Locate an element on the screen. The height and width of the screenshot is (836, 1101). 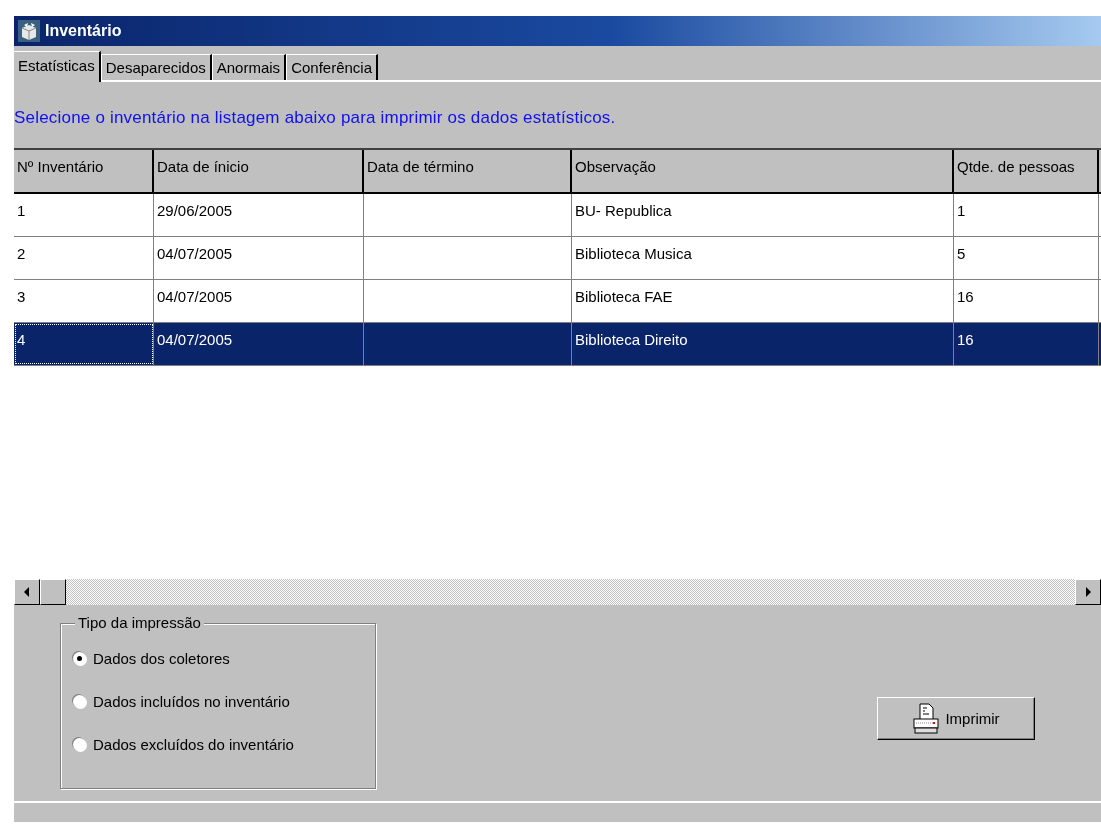
table-cell: BU- Republica is located at coordinates (623, 210).